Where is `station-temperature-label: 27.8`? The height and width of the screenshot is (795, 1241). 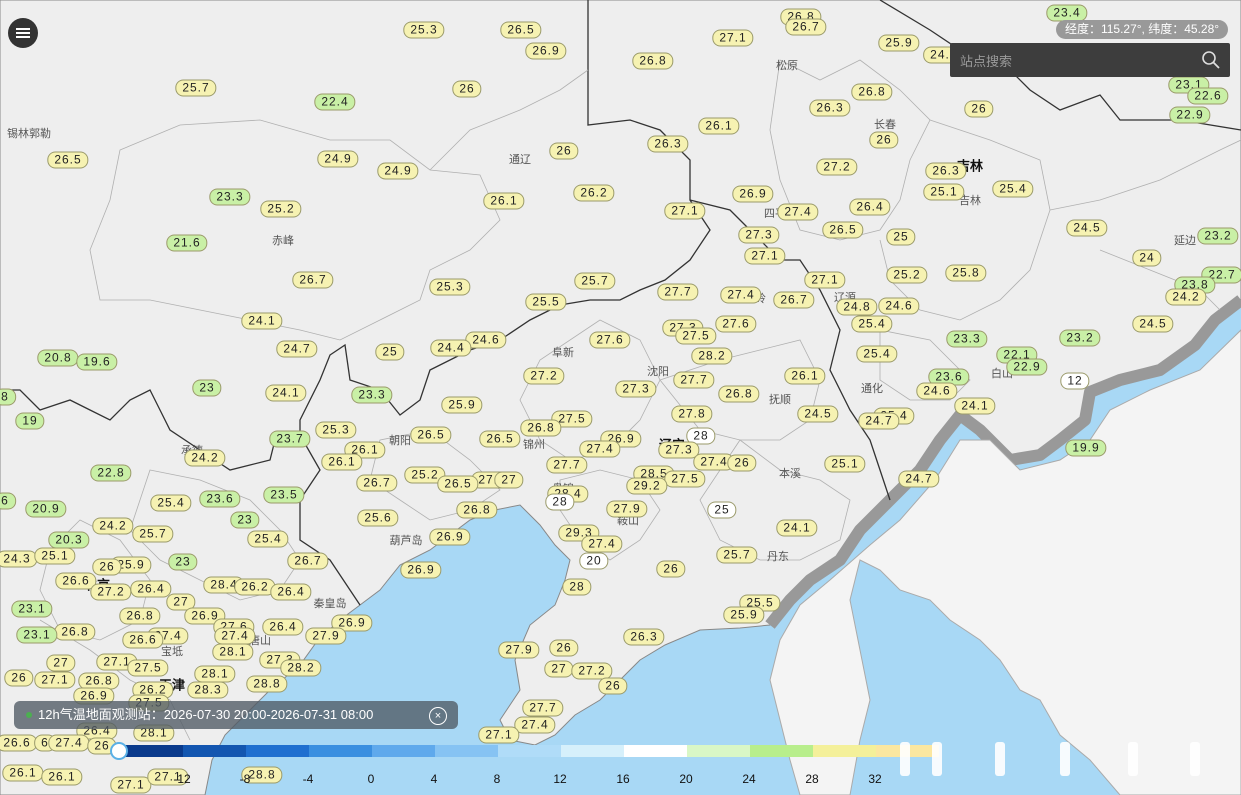
station-temperature-label: 27.8 is located at coordinates (692, 414).